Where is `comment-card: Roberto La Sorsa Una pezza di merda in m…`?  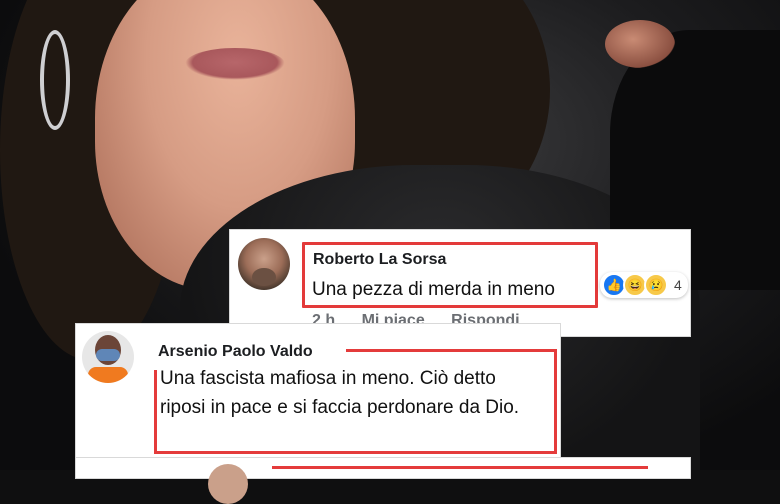 comment-card: Roberto La Sorsa Una pezza di merda in m… is located at coordinates (460, 283).